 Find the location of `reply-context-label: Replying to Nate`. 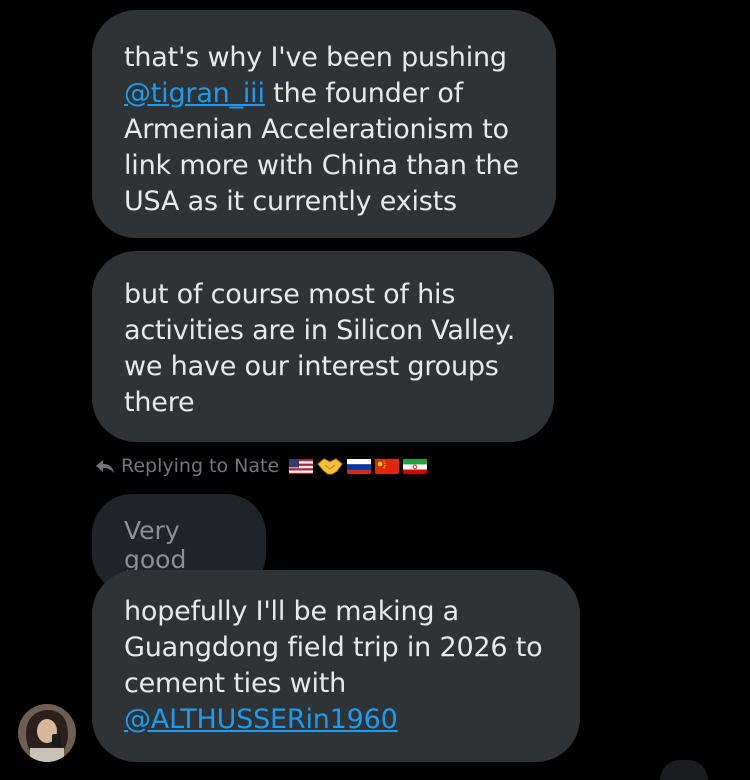

reply-context-label: Replying to Nate is located at coordinates (200, 466).